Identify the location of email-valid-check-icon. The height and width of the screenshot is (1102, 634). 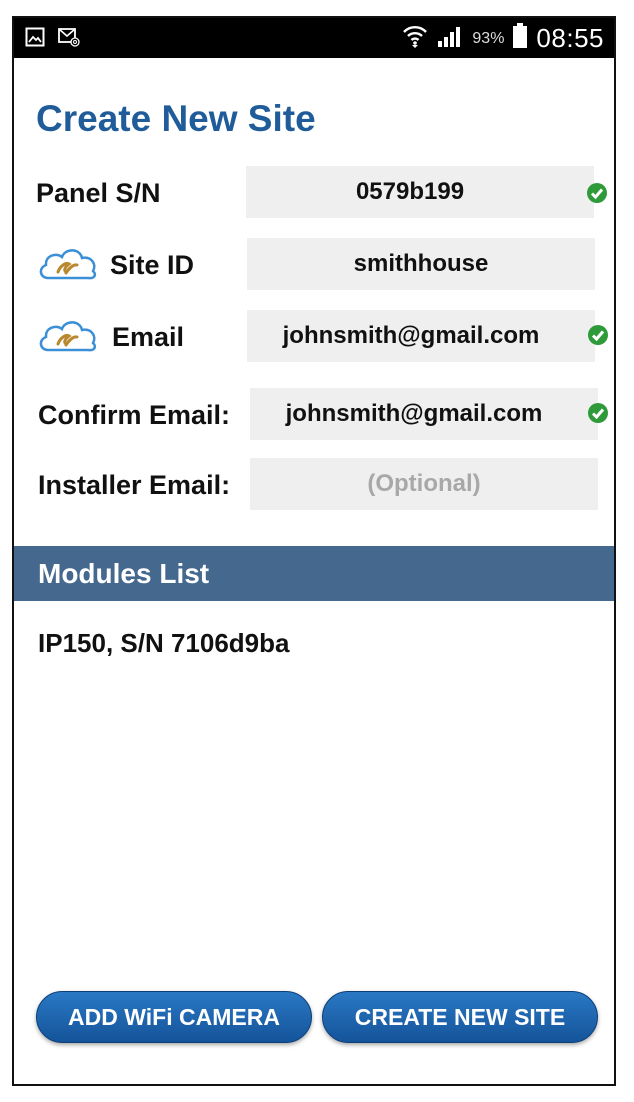
(598, 335).